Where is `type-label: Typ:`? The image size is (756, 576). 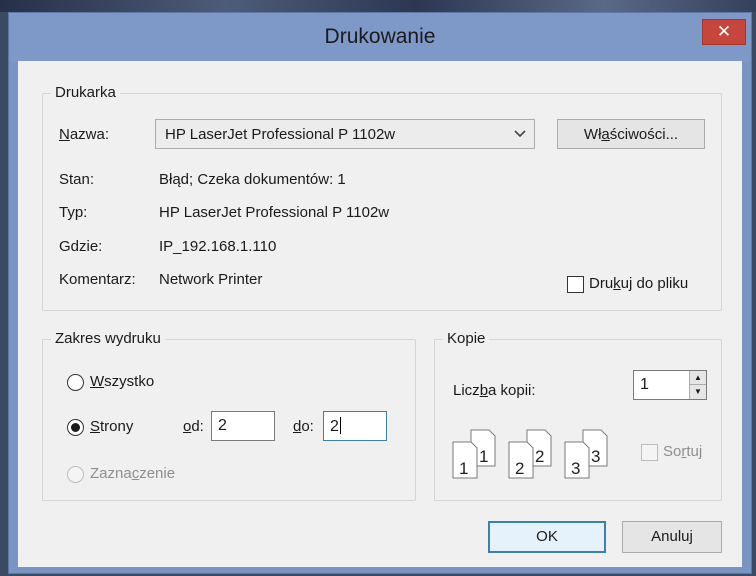
type-label: Typ: is located at coordinates (73, 212).